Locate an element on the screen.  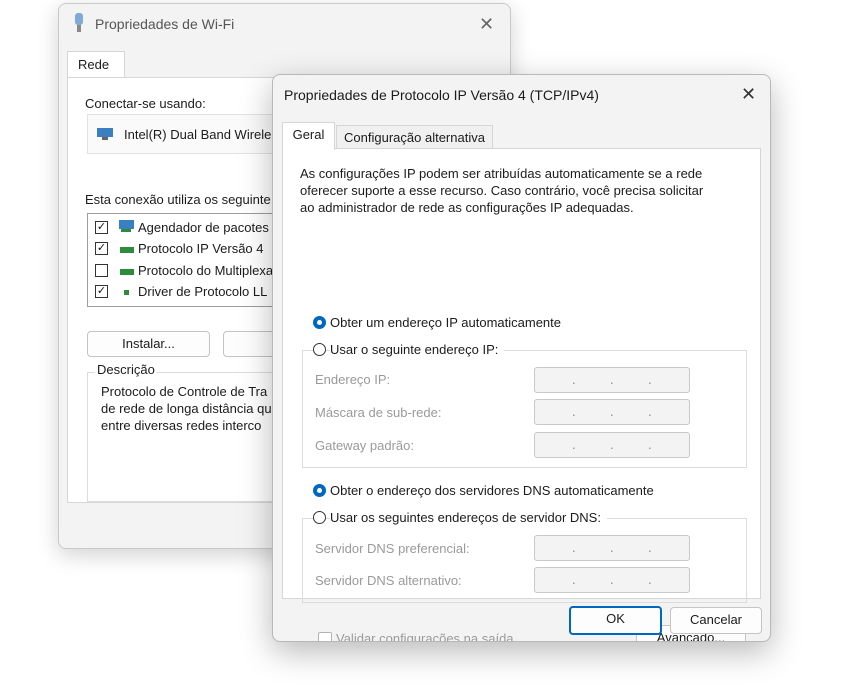
ip-auto-radio is located at coordinates (319, 322).